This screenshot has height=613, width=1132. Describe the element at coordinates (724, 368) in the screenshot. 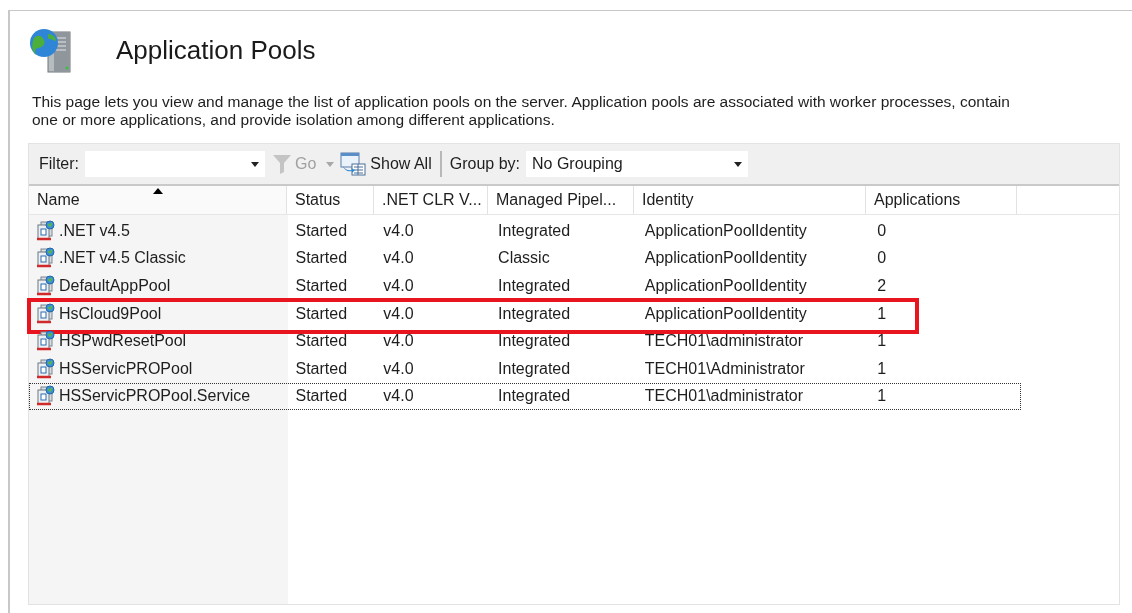

I see `table-cell: TECH01\Administrator` at that location.